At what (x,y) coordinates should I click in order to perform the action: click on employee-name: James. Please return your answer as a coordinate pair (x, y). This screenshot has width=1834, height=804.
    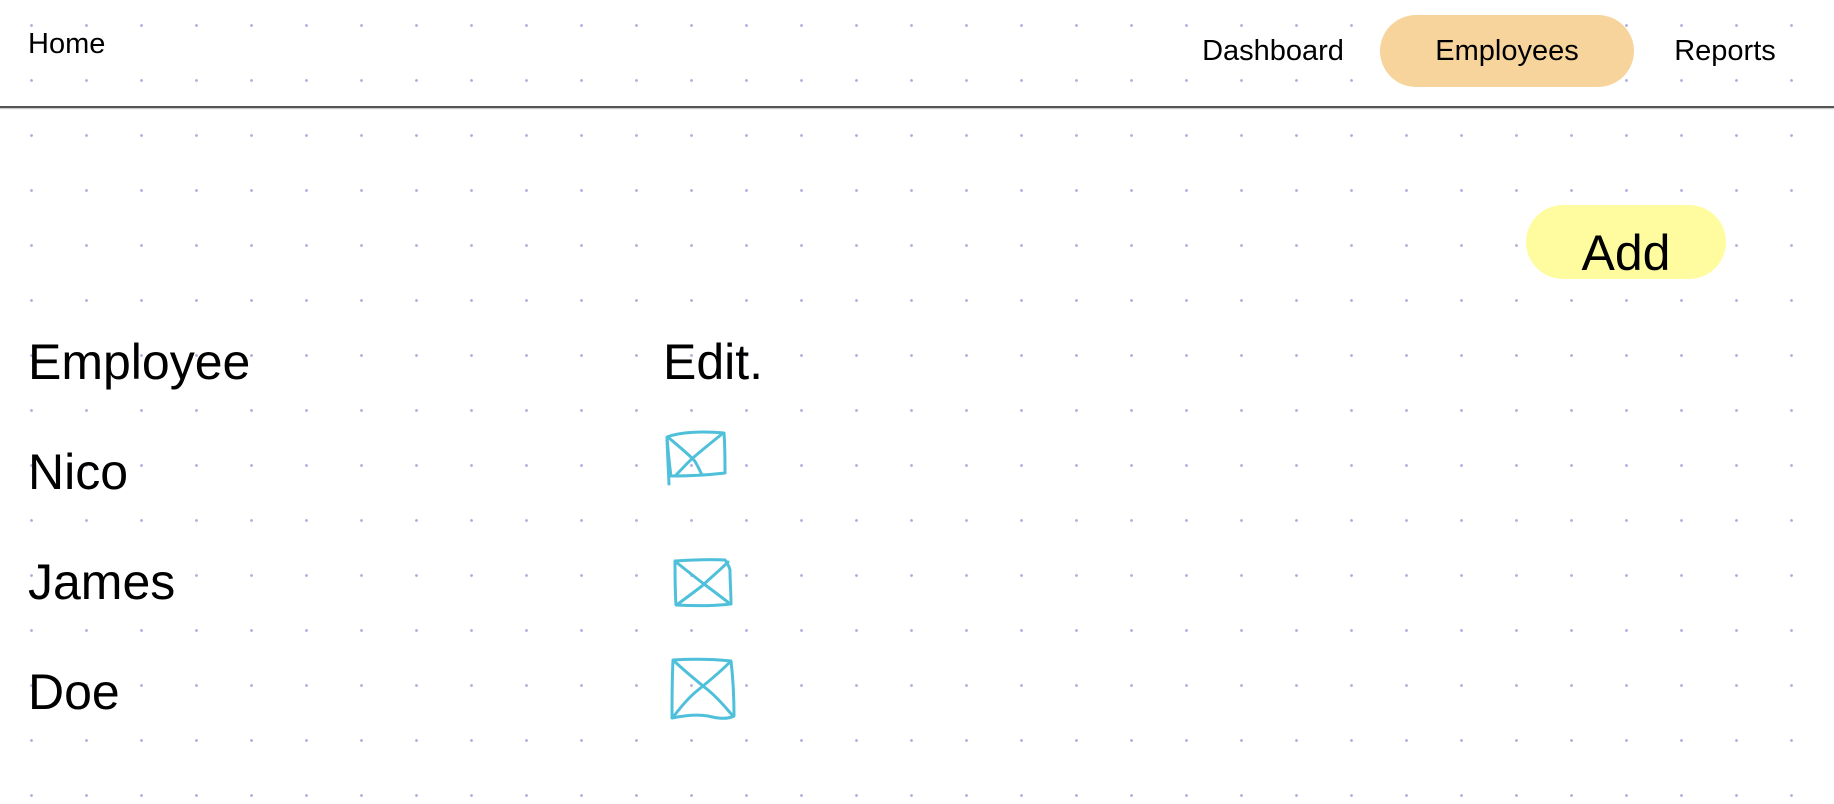
    Looking at the image, I should click on (102, 582).